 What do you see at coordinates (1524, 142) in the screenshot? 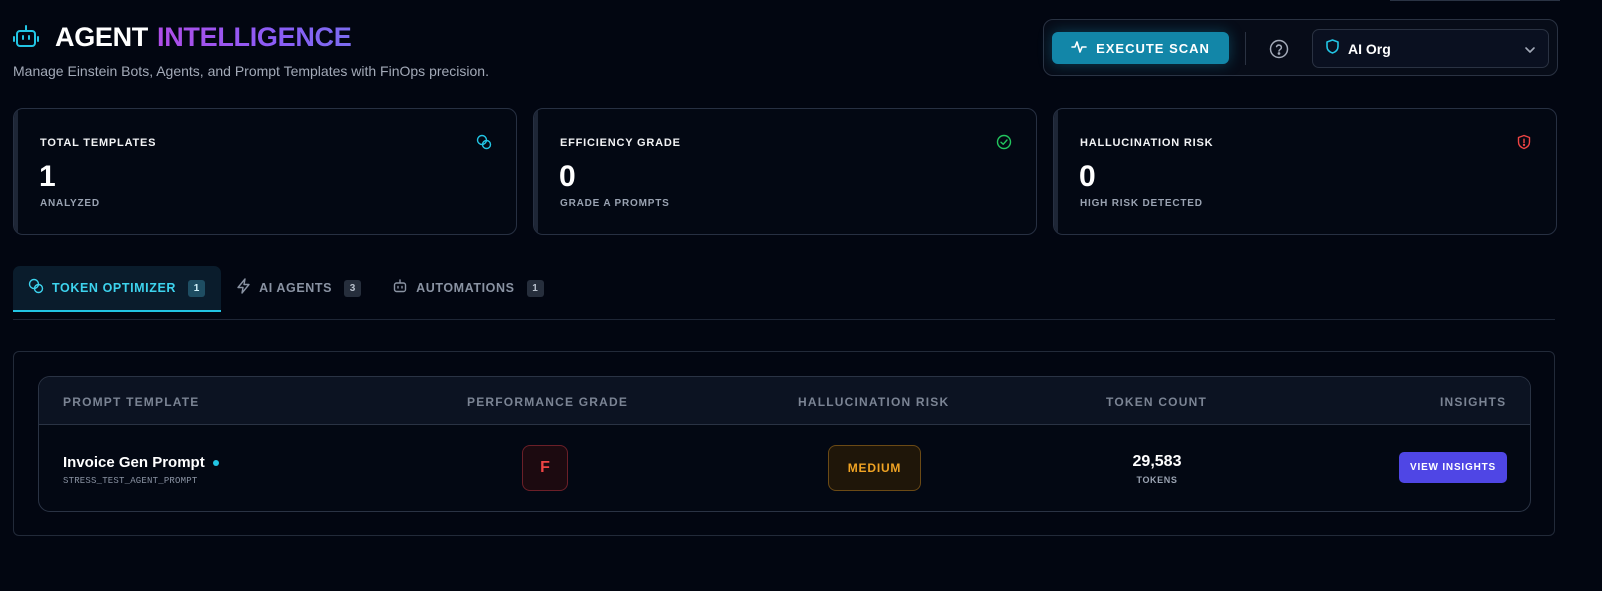
I see `alert-shield-icon` at bounding box center [1524, 142].